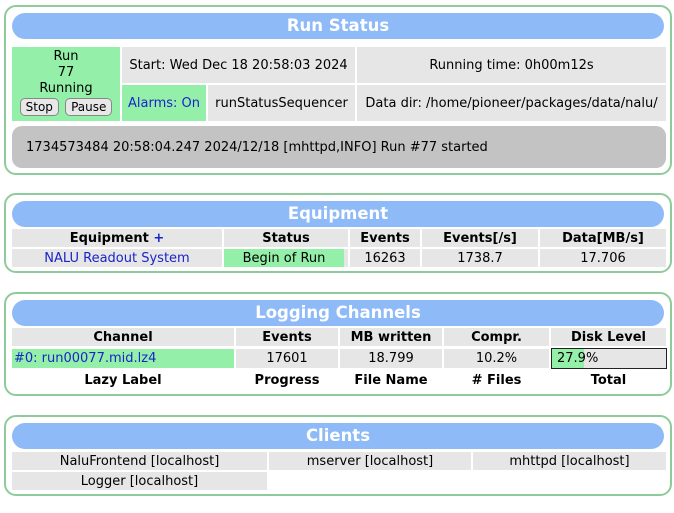 This screenshot has width=674, height=513. I want to click on sequencer-status: runStatusSequencer, so click(281, 103).